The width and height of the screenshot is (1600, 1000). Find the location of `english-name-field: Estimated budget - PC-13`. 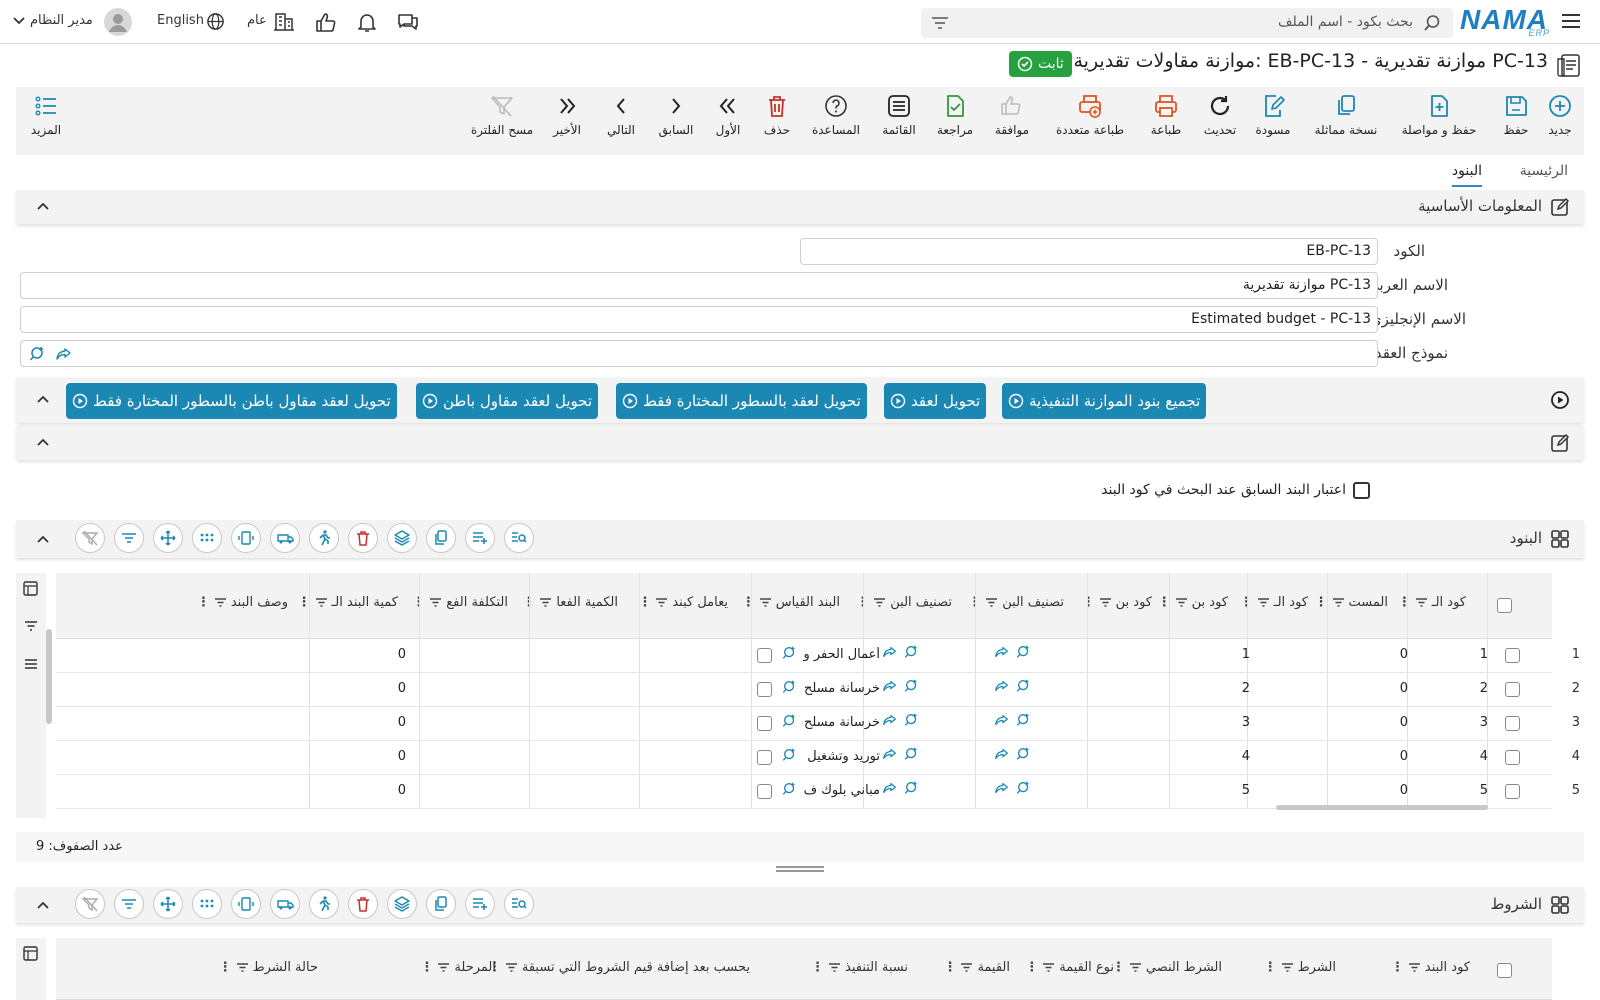

english-name-field: Estimated budget - PC-13 is located at coordinates (699, 319).